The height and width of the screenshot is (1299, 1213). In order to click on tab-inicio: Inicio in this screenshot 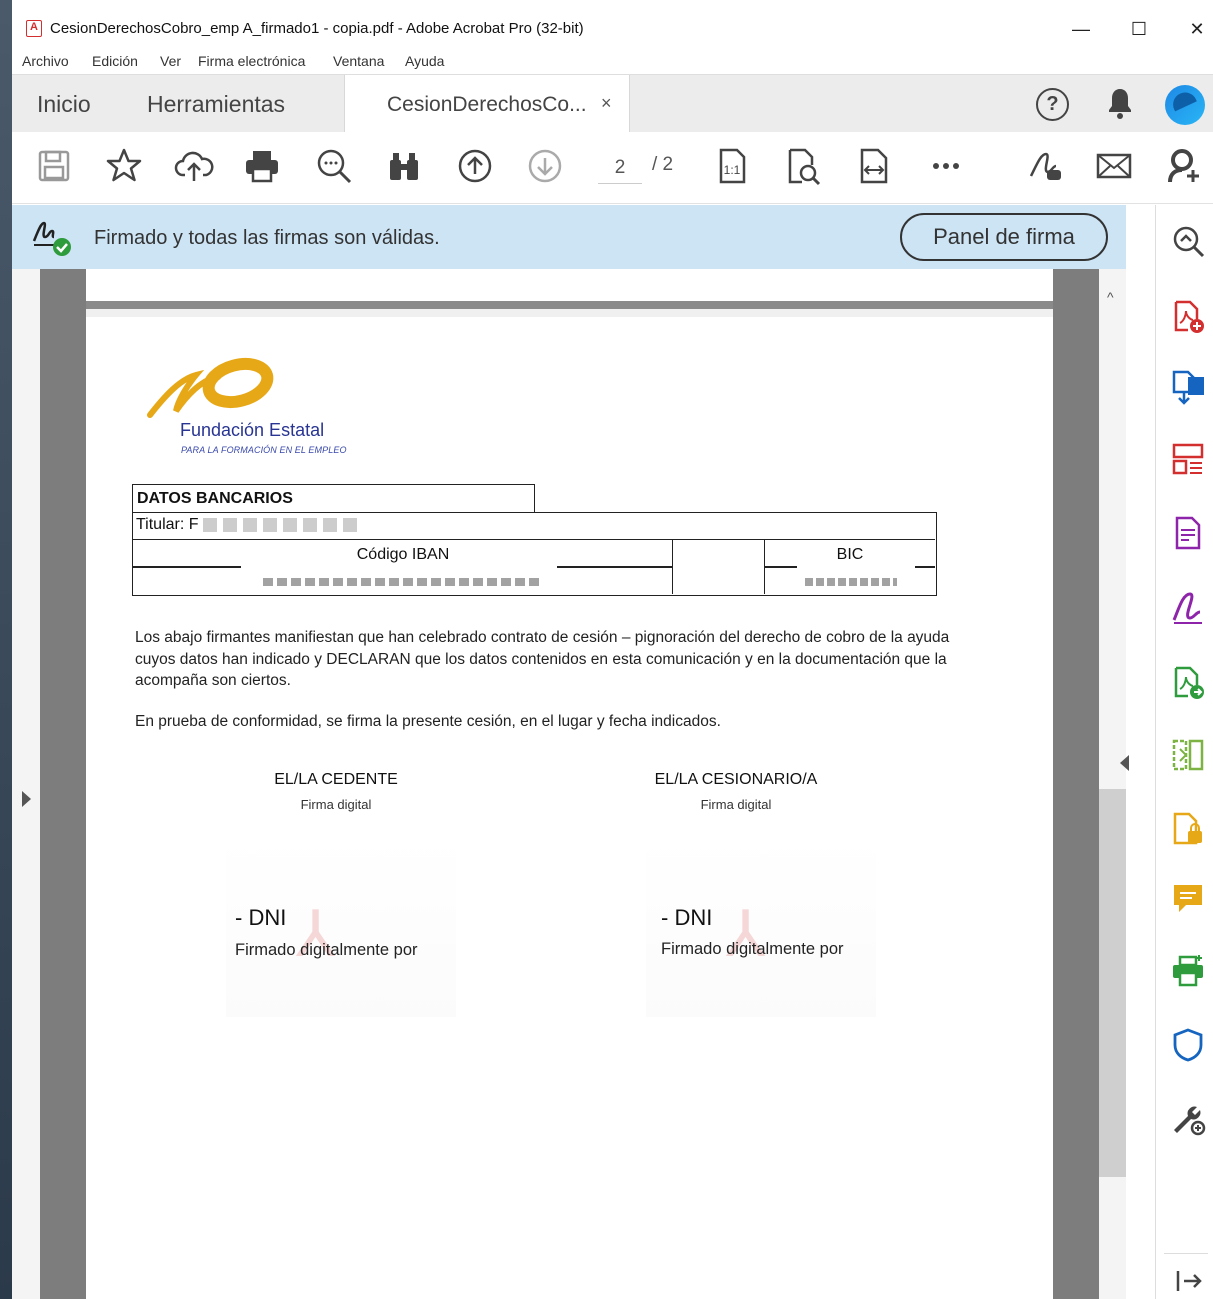, I will do `click(64, 104)`.